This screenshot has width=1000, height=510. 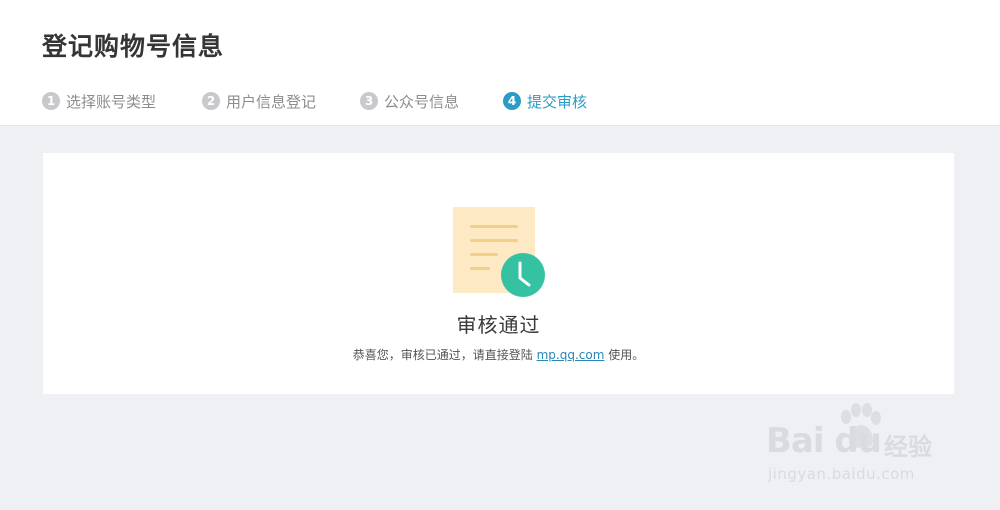 What do you see at coordinates (624, 355) in the screenshot?
I see `result-desc-suffix: 使用。` at bounding box center [624, 355].